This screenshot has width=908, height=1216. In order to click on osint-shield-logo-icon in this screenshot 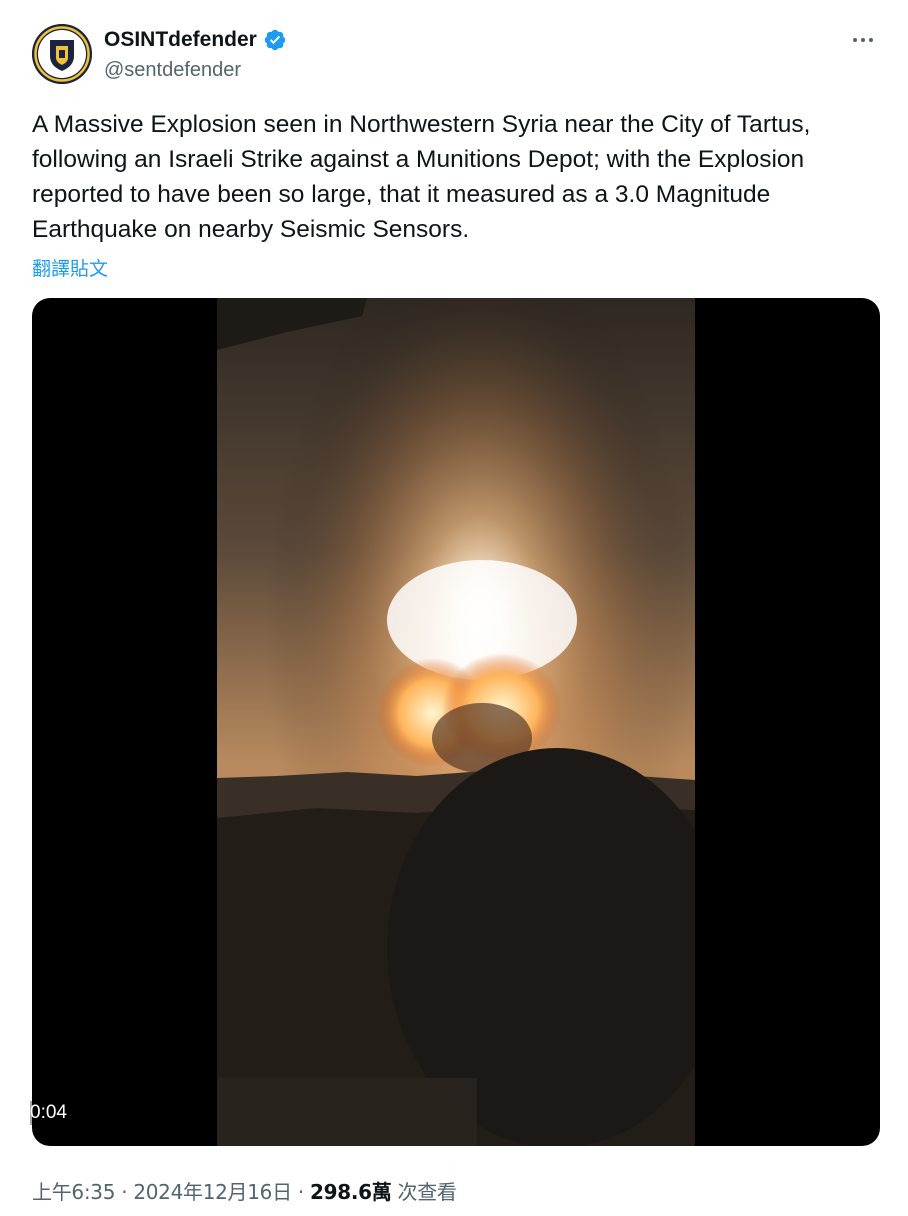, I will do `click(62, 54)`.